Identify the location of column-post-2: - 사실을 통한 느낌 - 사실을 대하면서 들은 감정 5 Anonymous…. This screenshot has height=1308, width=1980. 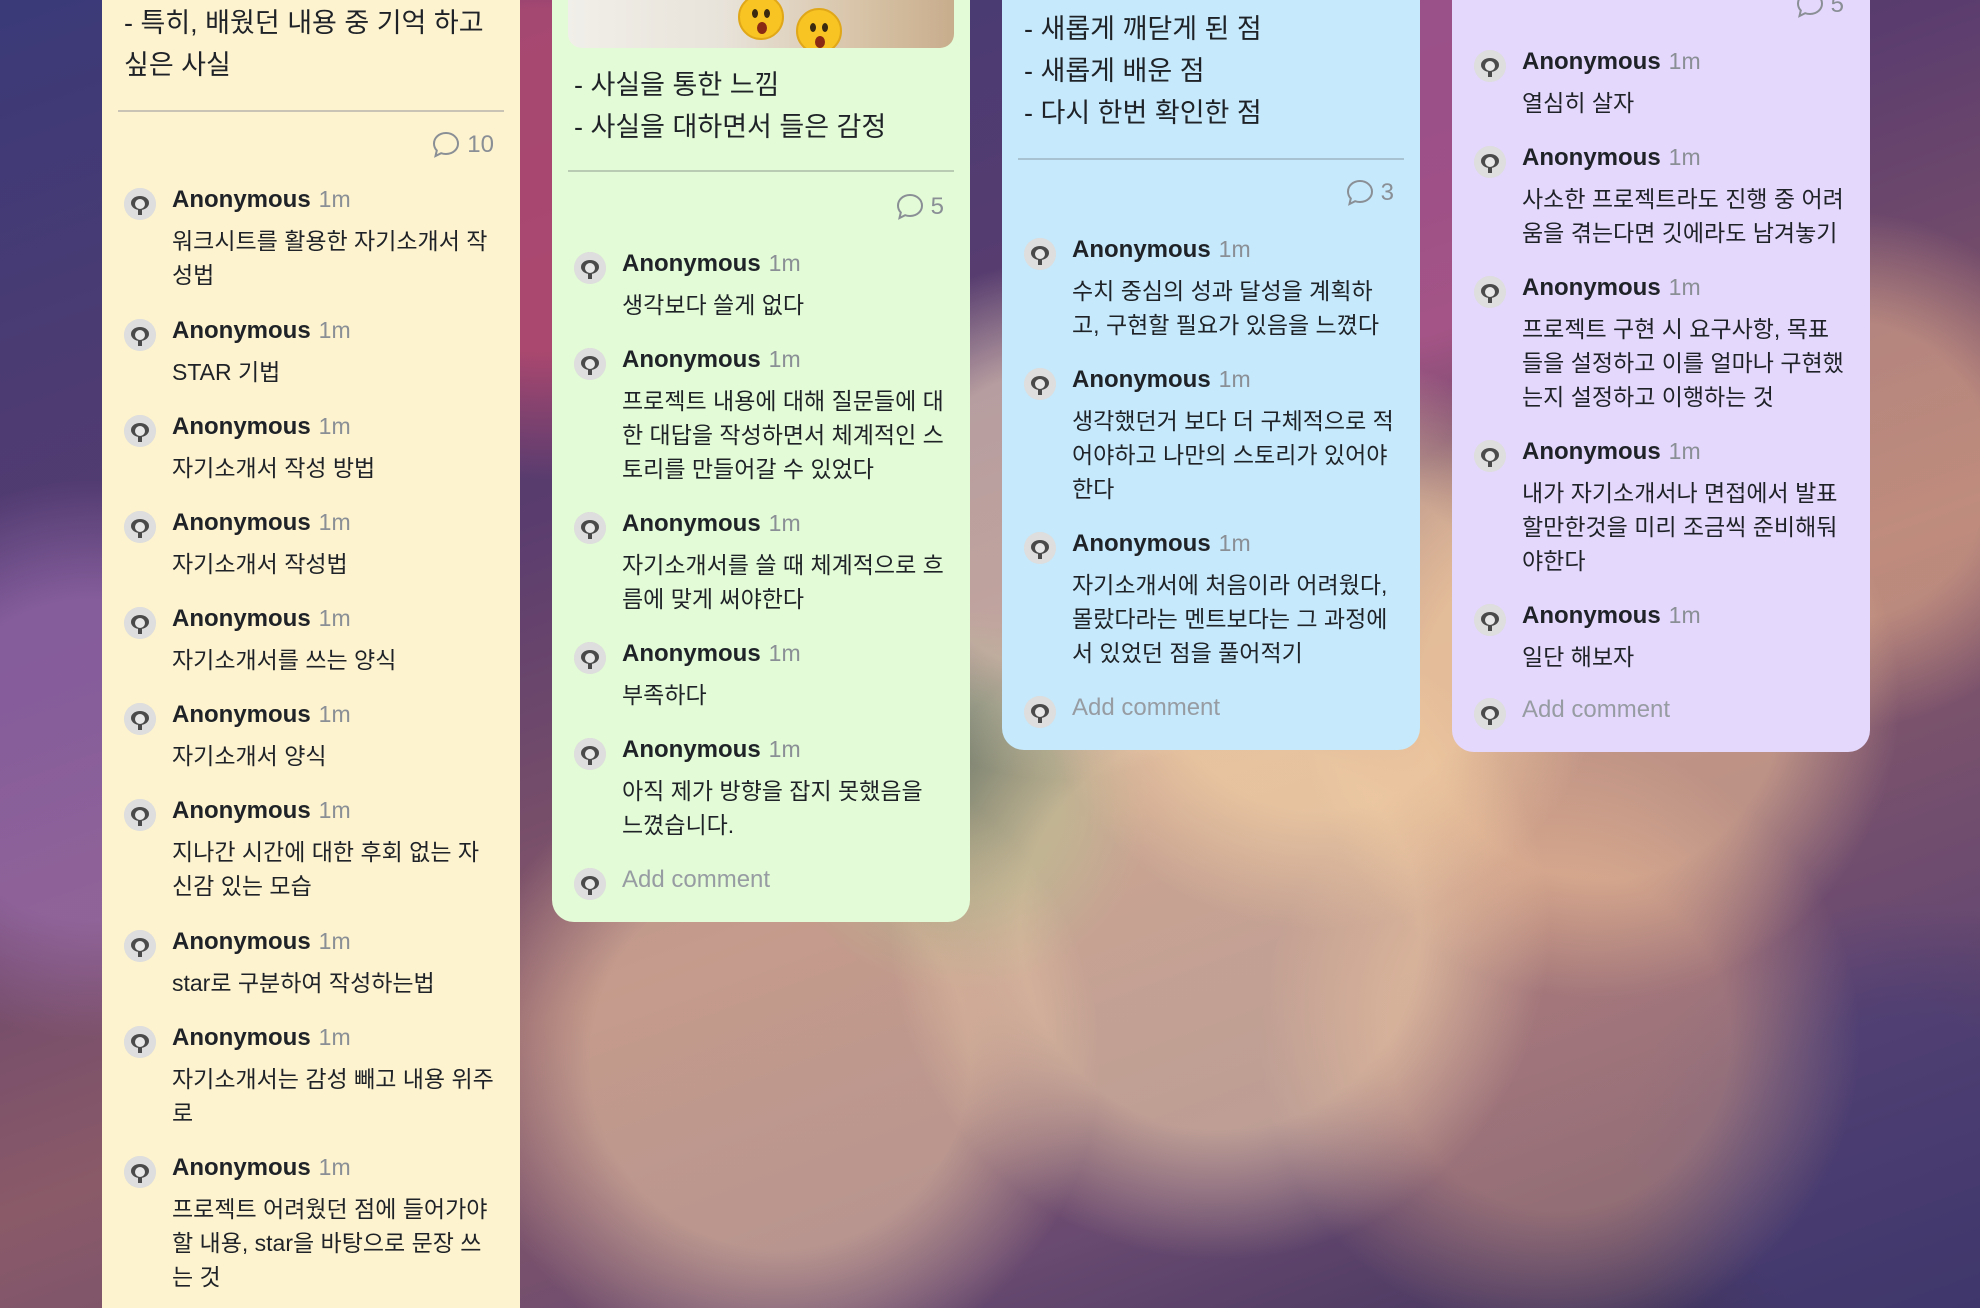
(761, 461).